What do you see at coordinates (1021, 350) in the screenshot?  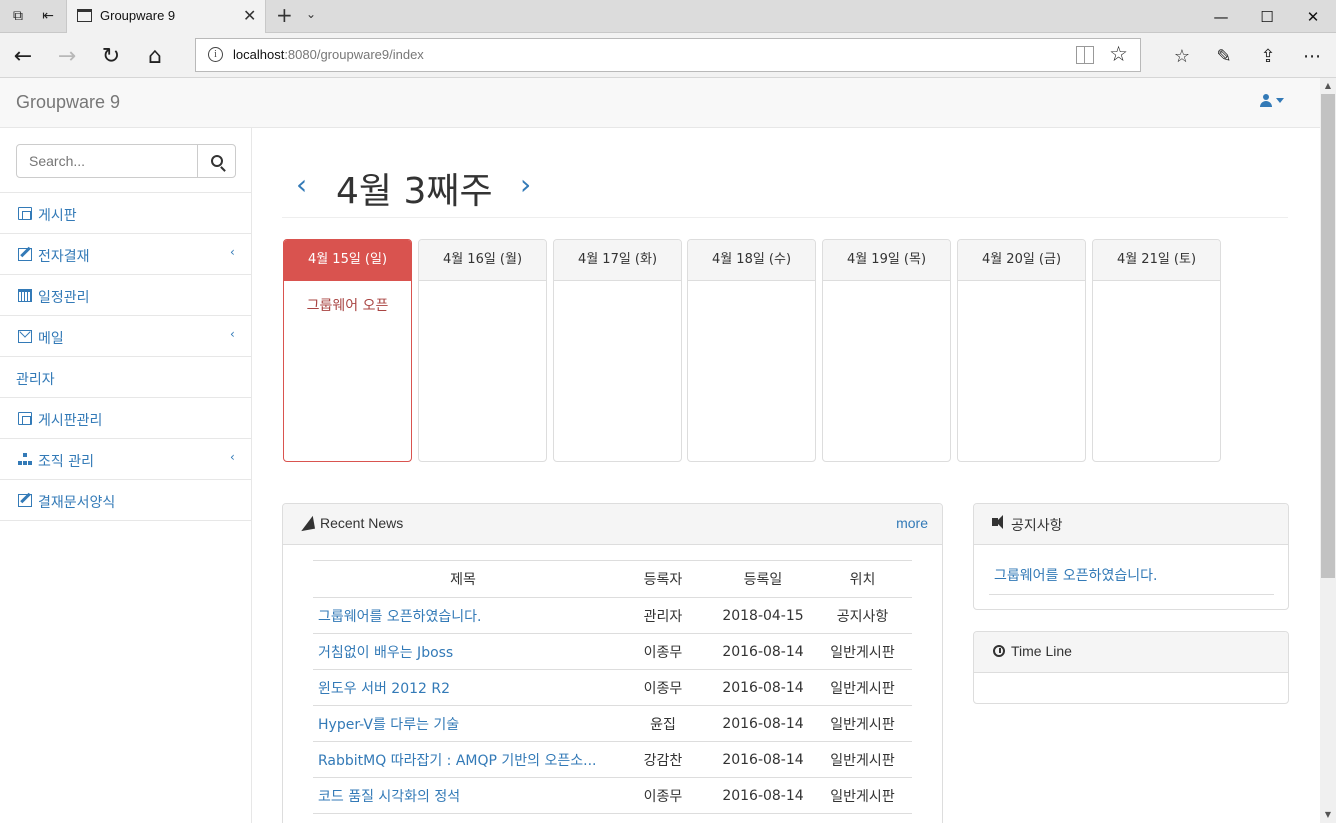 I see `day-column: 4월 20일 (금)` at bounding box center [1021, 350].